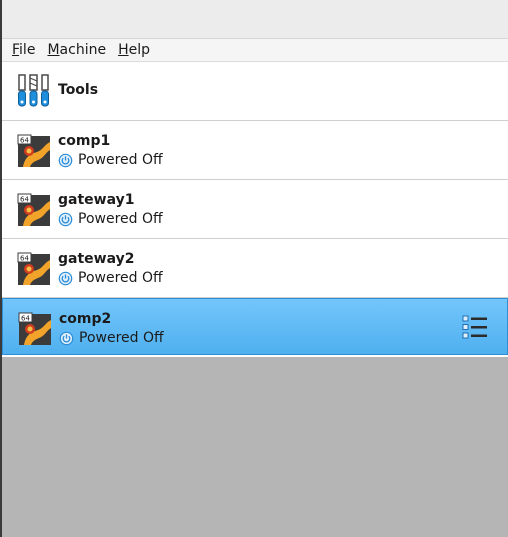 This screenshot has width=508, height=537. What do you see at coordinates (53, 50) in the screenshot?
I see `menu-machine-mnemonic: M` at bounding box center [53, 50].